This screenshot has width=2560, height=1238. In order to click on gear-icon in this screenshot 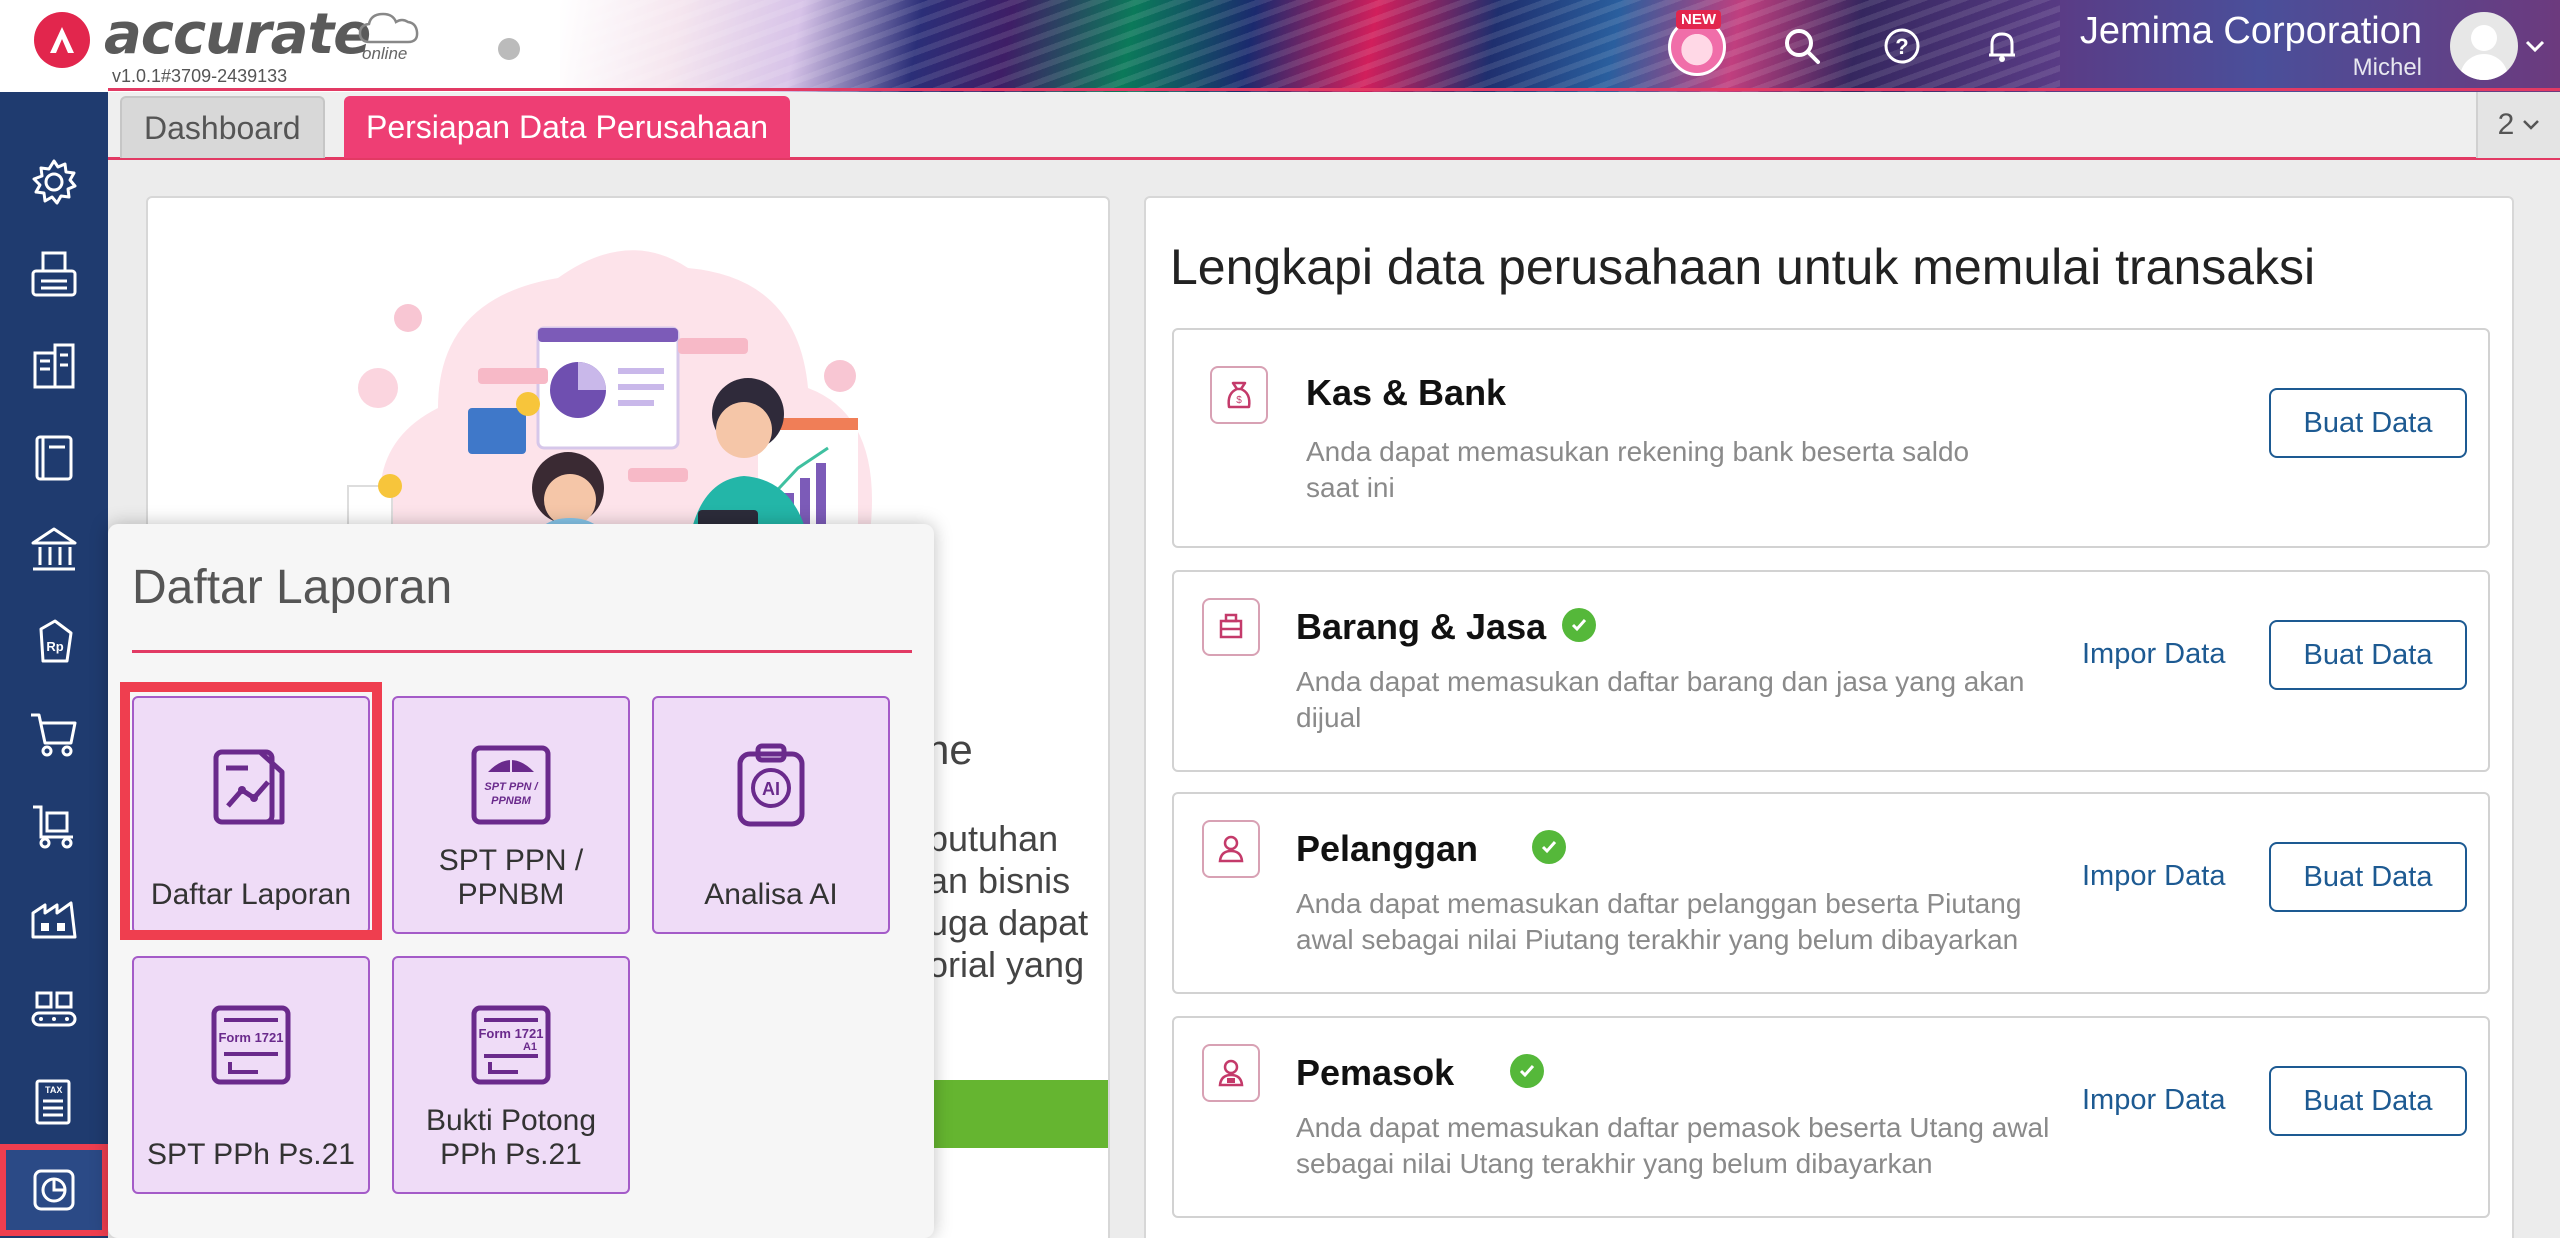, I will do `click(54, 182)`.